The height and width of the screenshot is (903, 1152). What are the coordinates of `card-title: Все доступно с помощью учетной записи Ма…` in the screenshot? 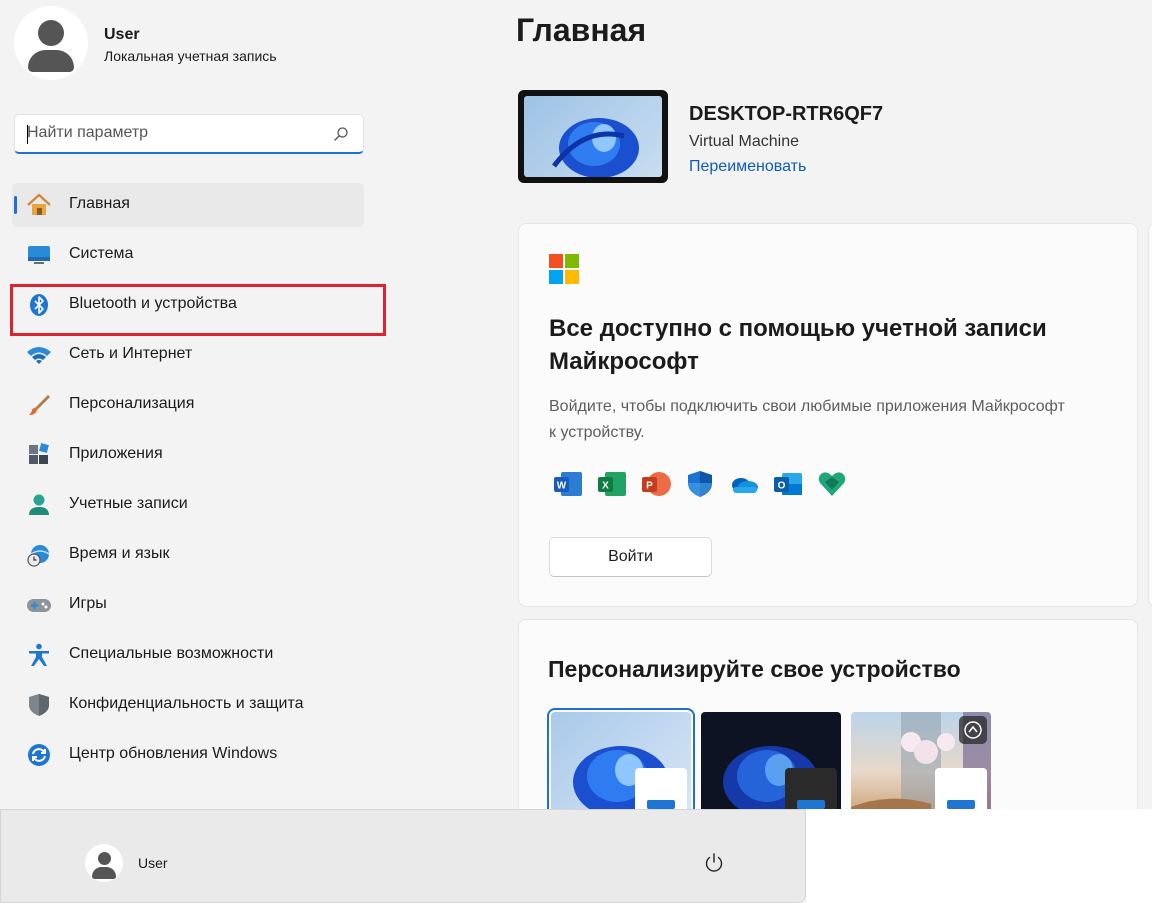 It's located at (798, 345).